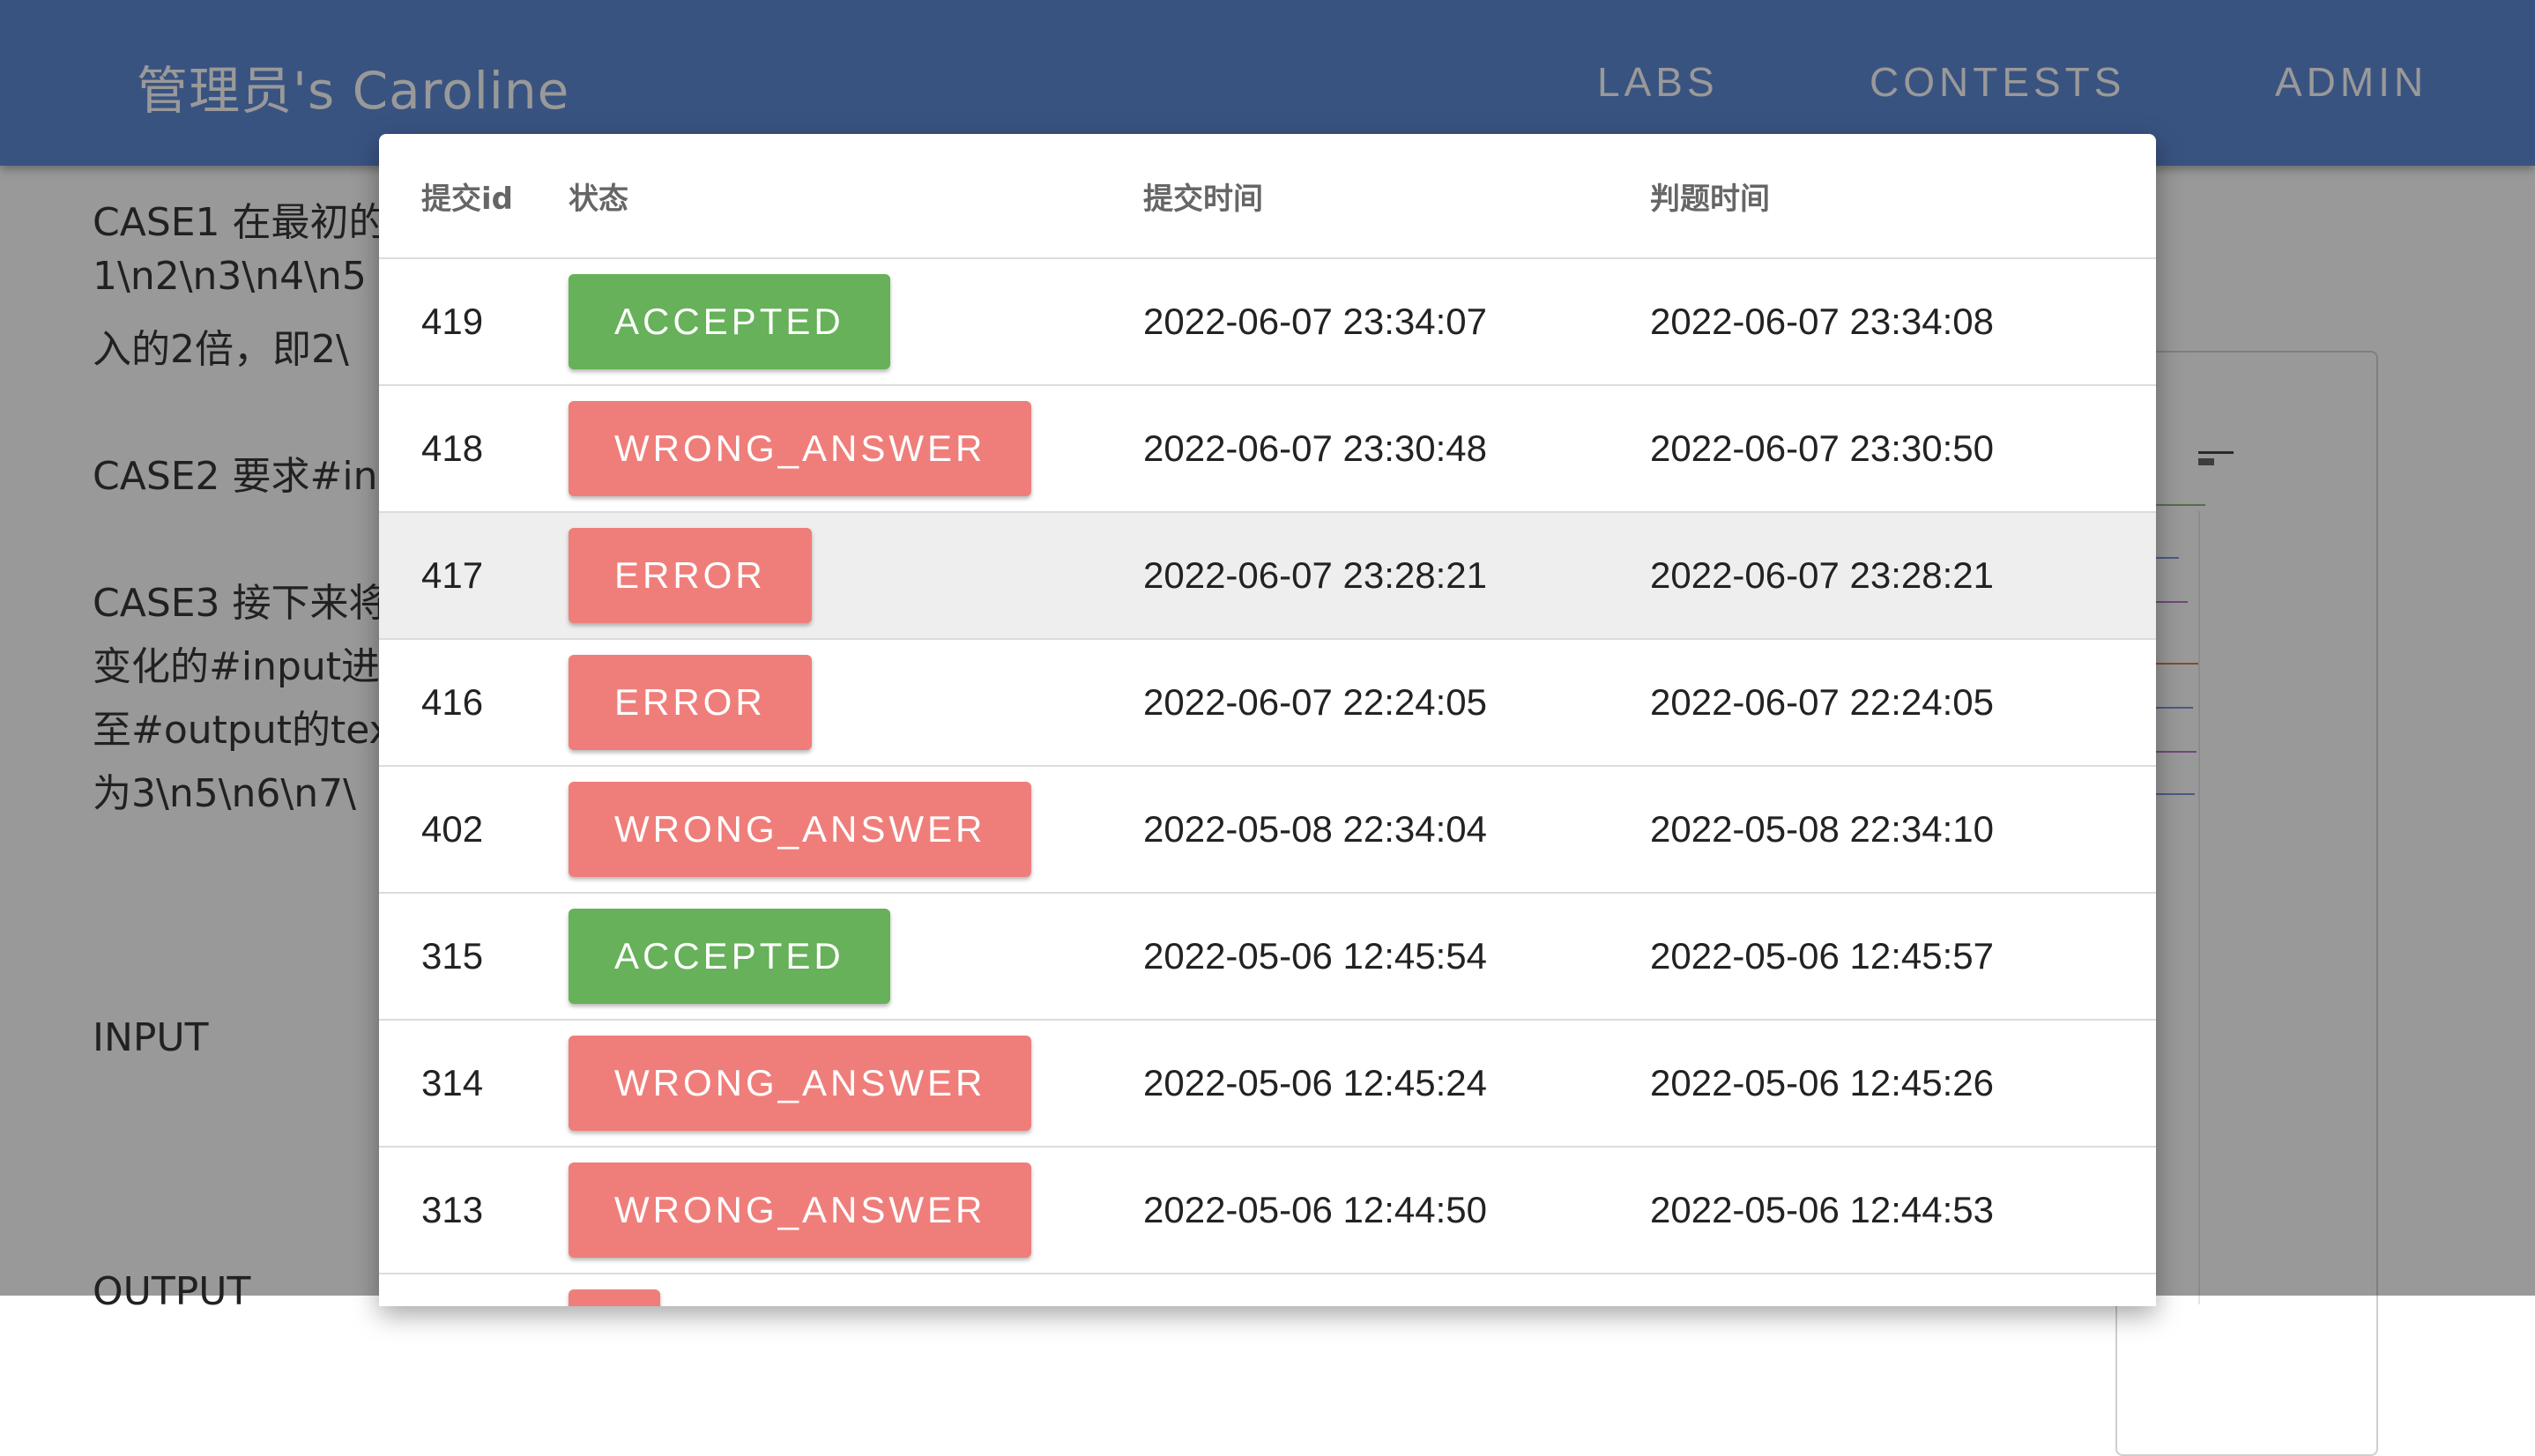 The width and height of the screenshot is (2535, 1456). What do you see at coordinates (1396, 957) in the screenshot?
I see `submit-time: 2022-05-06 12:45:54` at bounding box center [1396, 957].